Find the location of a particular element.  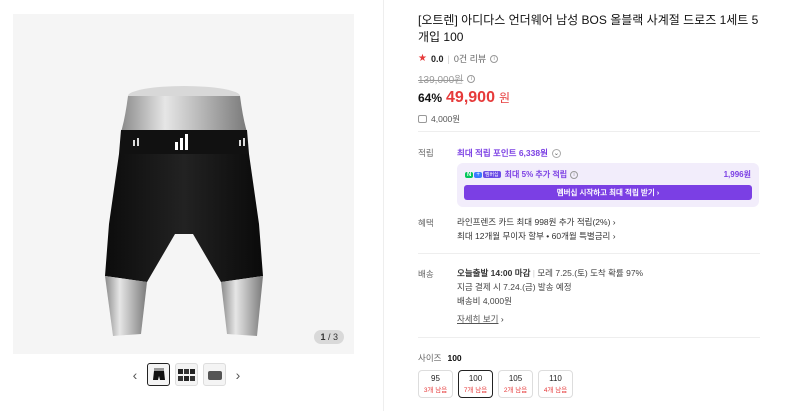

membership-text: 최대 5% 추가 적립 is located at coordinates (536, 174).